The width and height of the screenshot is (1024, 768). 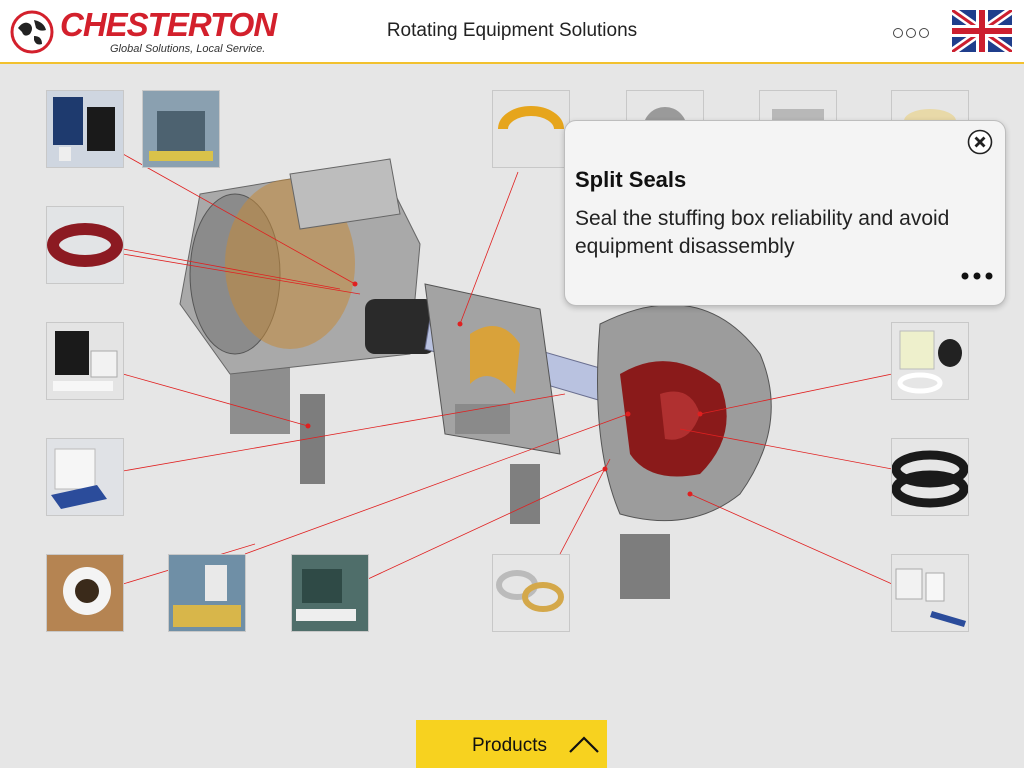 What do you see at coordinates (492, 403) in the screenshot?
I see `bearing-housing` at bounding box center [492, 403].